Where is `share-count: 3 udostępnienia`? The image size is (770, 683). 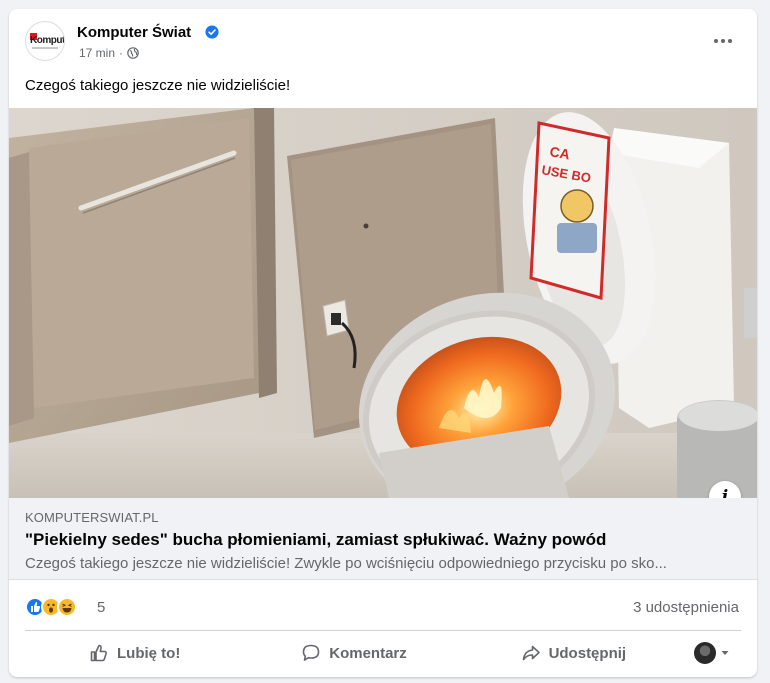
share-count: 3 udostępnienia is located at coordinates (686, 607).